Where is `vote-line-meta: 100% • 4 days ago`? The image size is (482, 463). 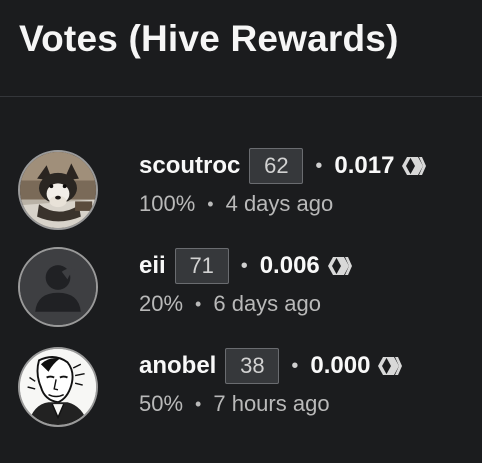 vote-line-meta: 100% • 4 days ago is located at coordinates (236, 204).